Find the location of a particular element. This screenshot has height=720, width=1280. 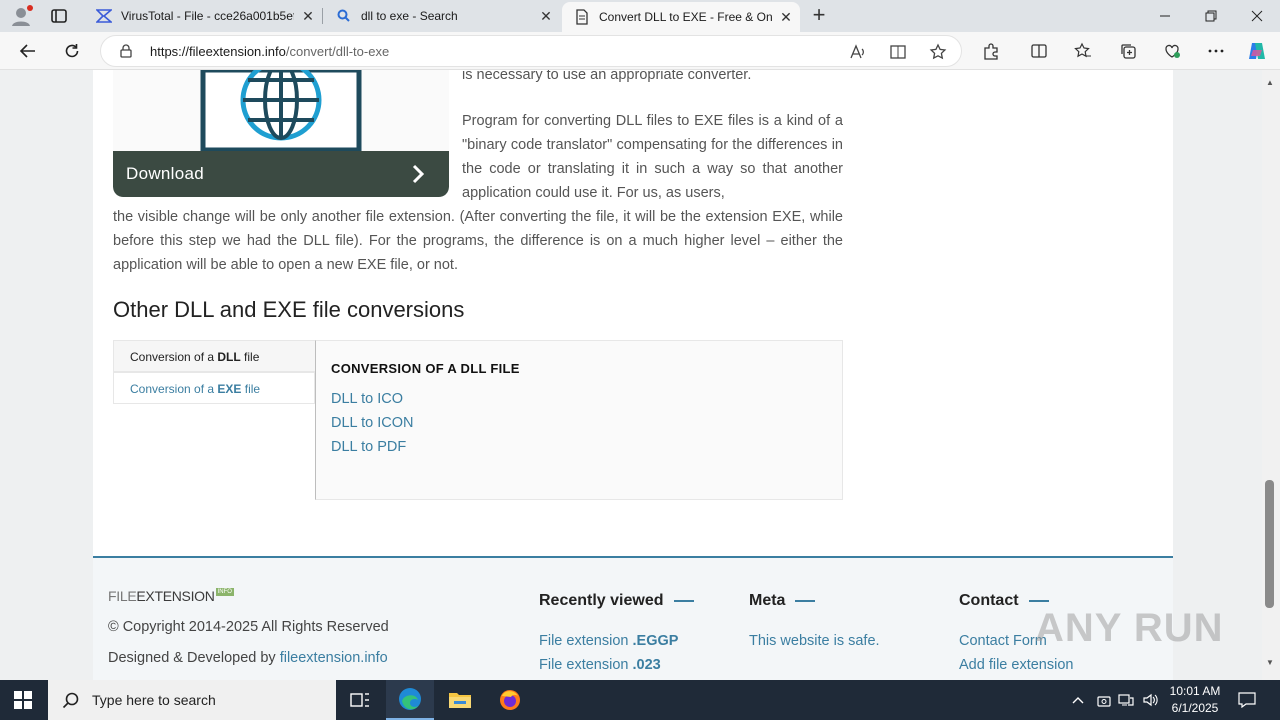

heading-text: Meta is located at coordinates (767, 600).